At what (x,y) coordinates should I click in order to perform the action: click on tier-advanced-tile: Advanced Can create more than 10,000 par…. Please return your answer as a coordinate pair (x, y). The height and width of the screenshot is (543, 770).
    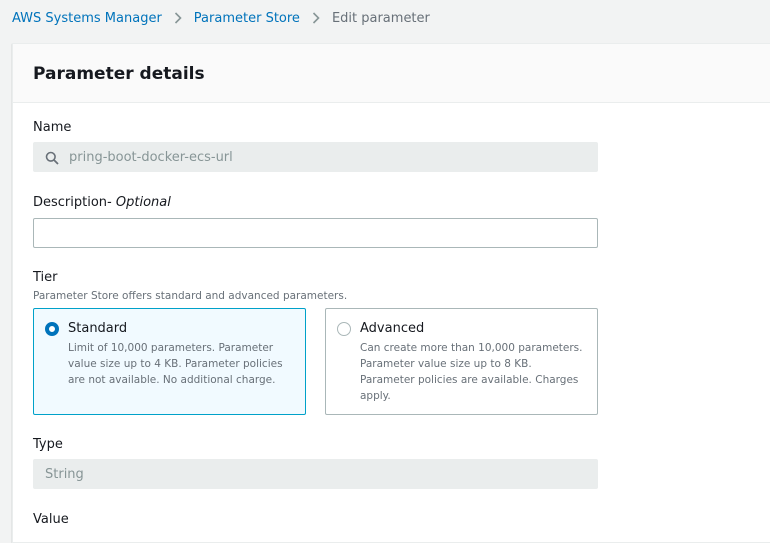
    Looking at the image, I should click on (461, 361).